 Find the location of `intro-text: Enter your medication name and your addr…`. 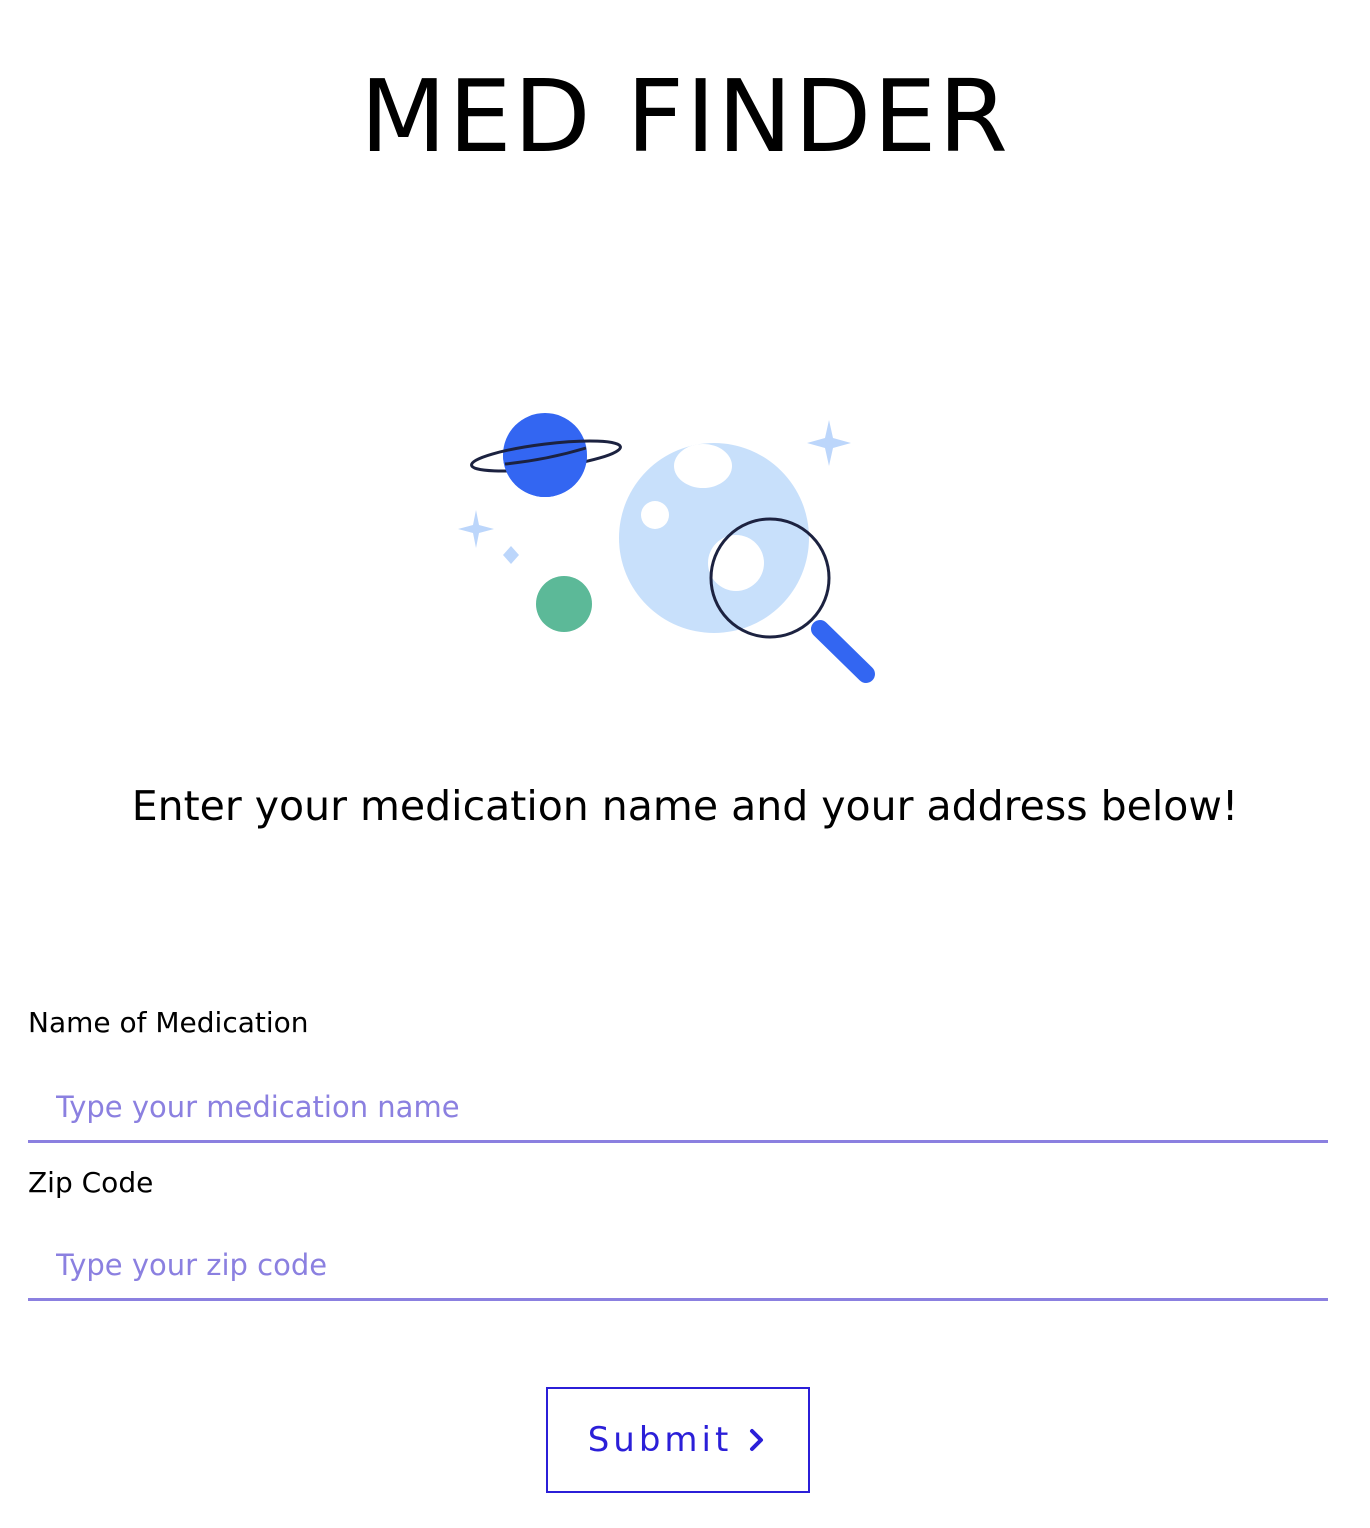

intro-text: Enter your medication name and your addr… is located at coordinates (685, 806).